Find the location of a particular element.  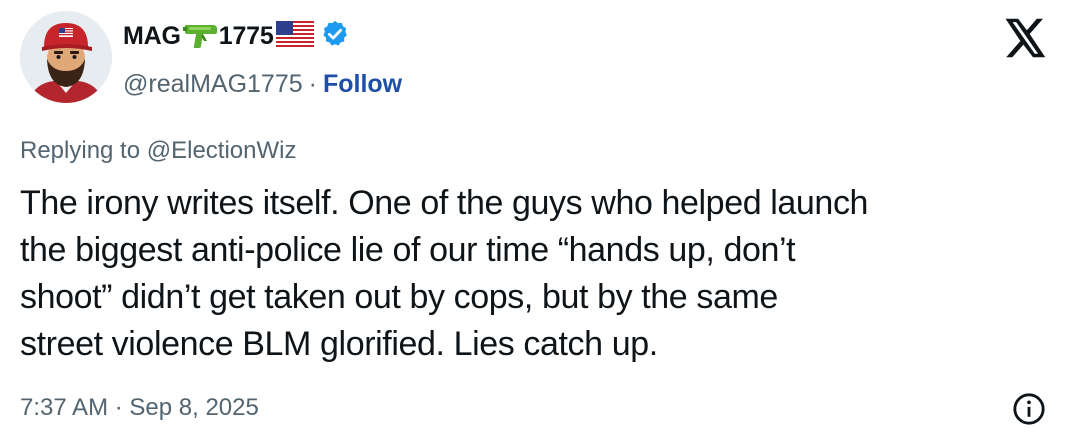

avatar is located at coordinates (66, 57).